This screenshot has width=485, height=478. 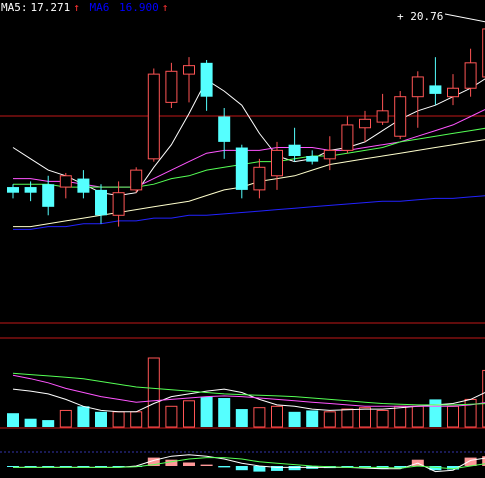 I want to click on ma5-label: MA5:, so click(x=14, y=7).